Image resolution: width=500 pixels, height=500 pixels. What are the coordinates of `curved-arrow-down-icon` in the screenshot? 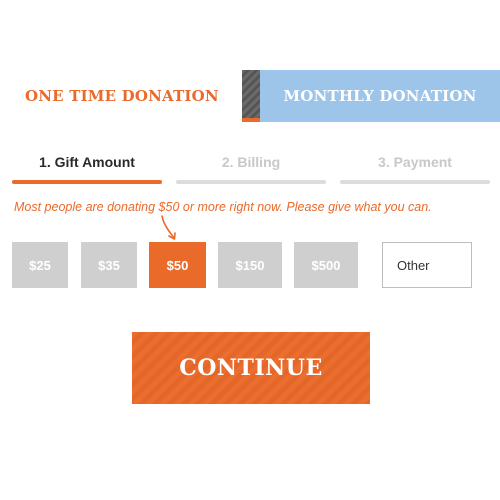 It's located at (168, 227).